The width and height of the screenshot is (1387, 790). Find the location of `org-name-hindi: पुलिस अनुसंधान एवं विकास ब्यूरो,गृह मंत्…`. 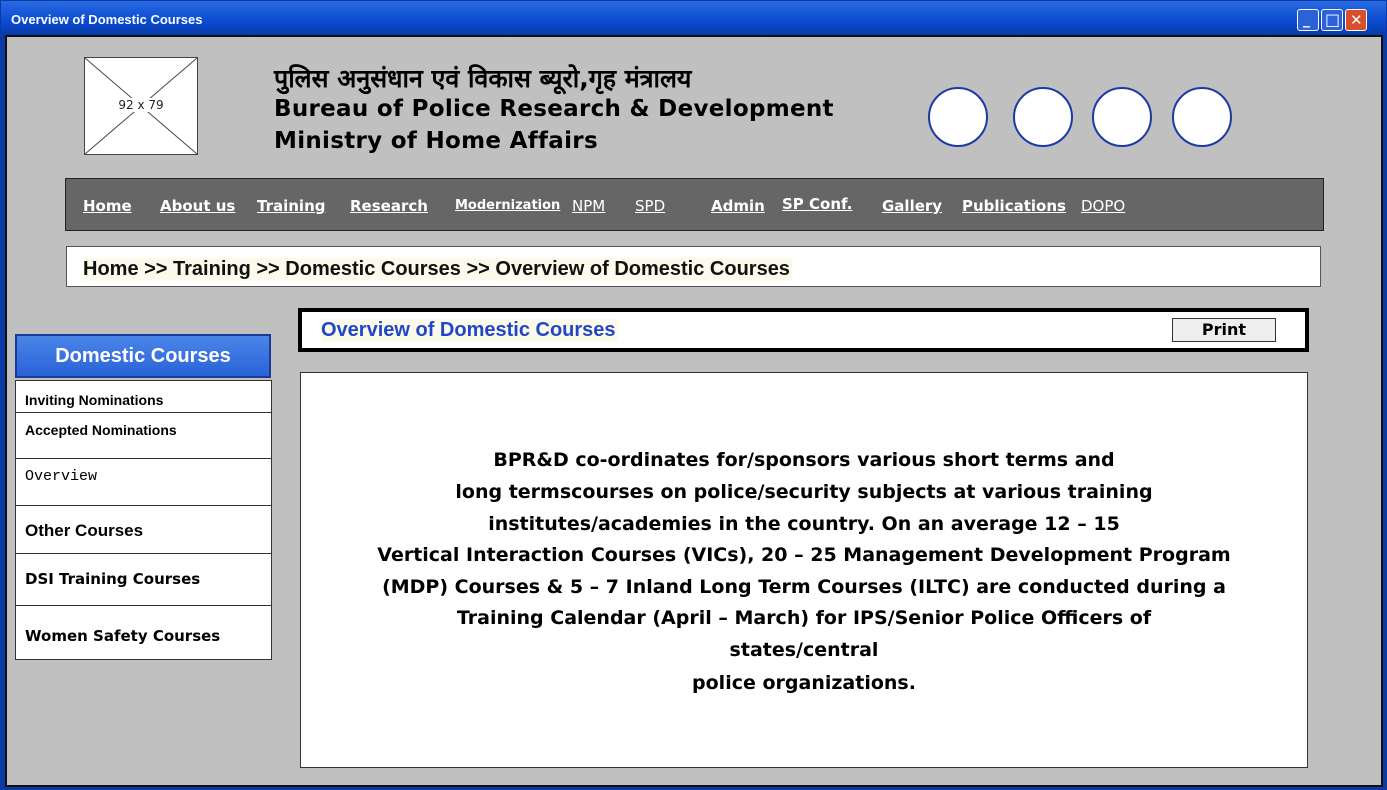

org-name-hindi: पुलिस अनुसंधान एवं विकास ब्यूरो,गृह मंत्… is located at coordinates (483, 78).